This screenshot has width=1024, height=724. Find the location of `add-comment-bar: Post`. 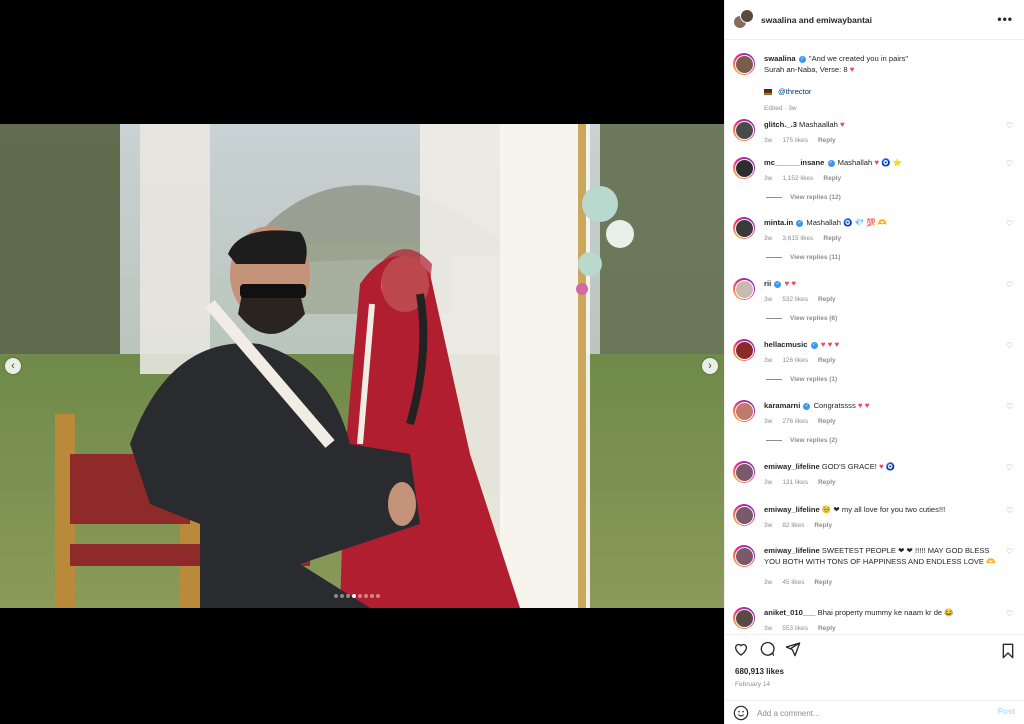

add-comment-bar: Post is located at coordinates (874, 712).